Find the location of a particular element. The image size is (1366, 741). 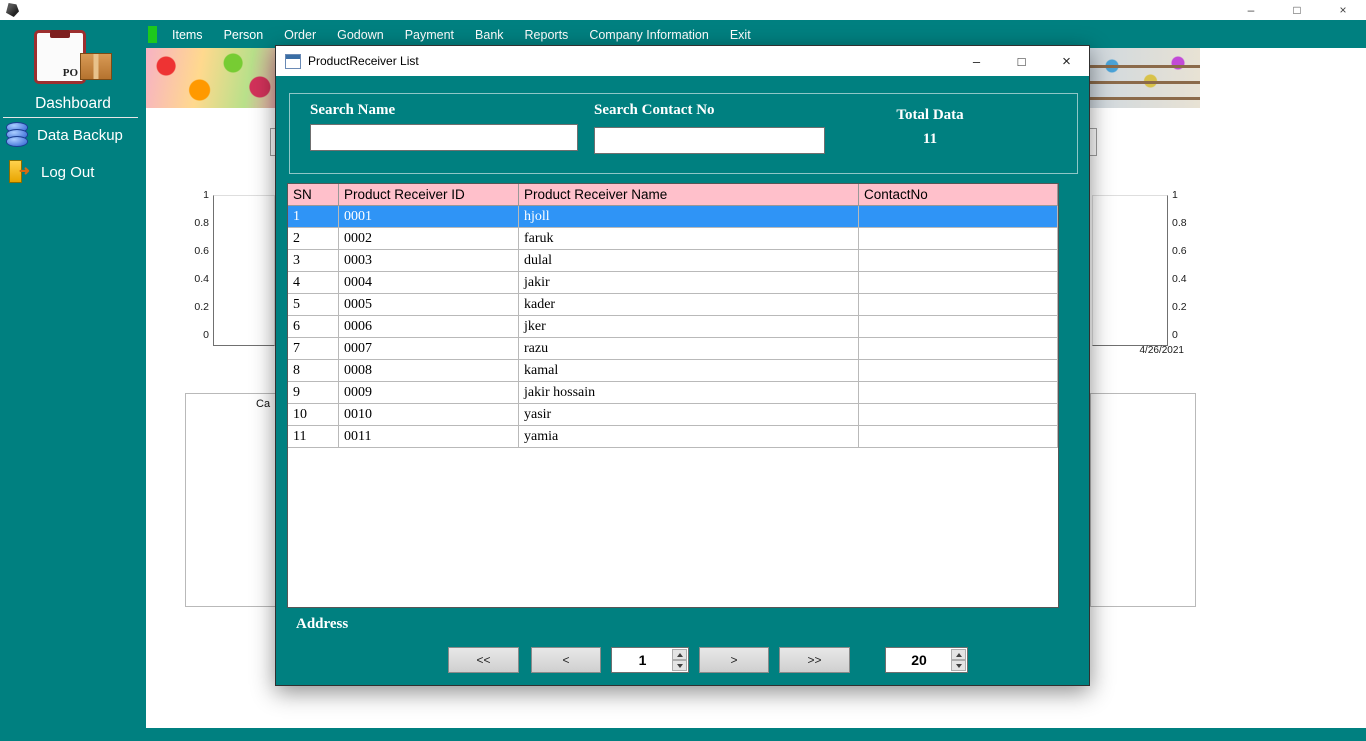

table-cell: 10 is located at coordinates (313, 415).